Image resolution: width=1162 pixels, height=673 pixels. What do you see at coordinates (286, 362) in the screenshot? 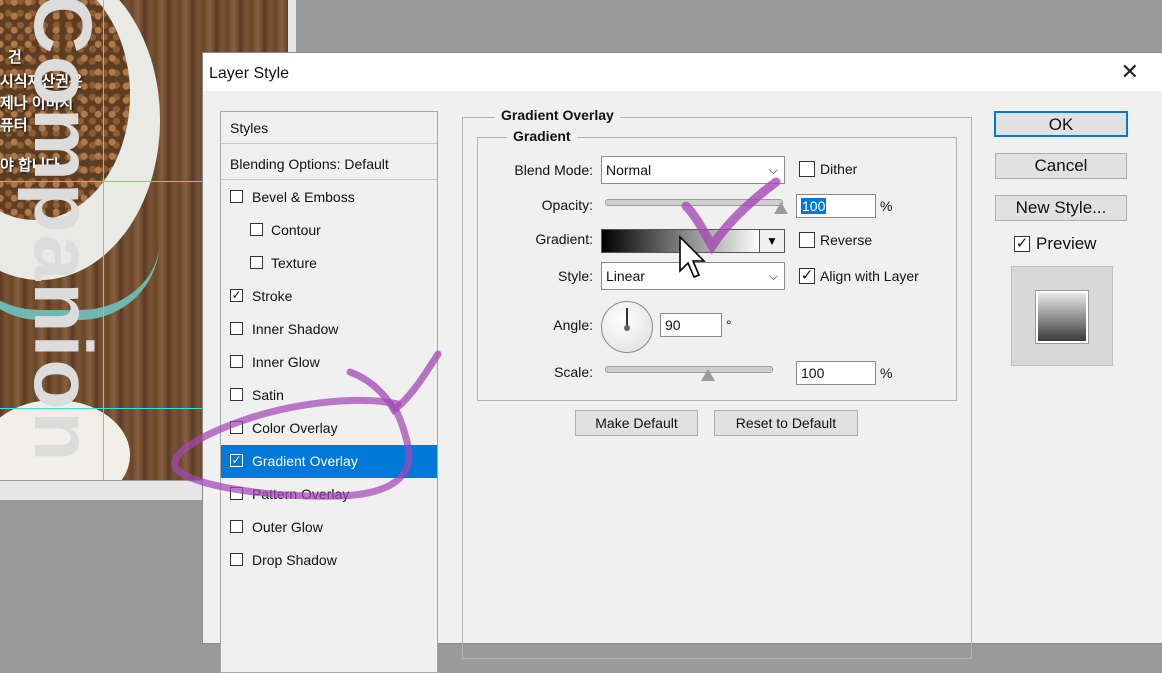
I see `style-label: Inner Glow` at bounding box center [286, 362].